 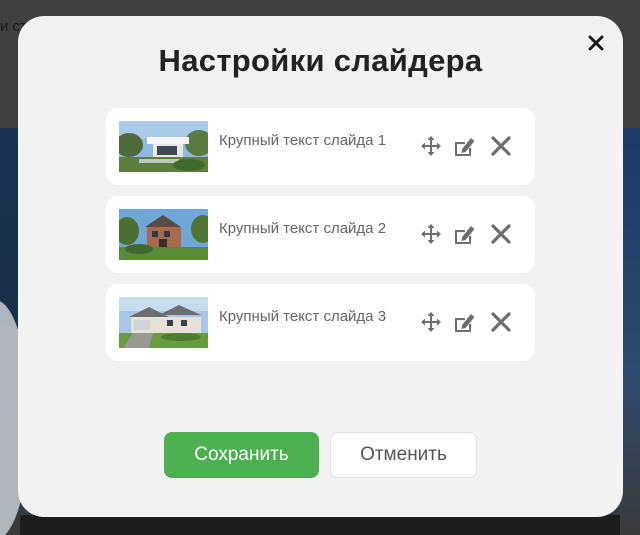 I want to click on slide-row: Крупный текст слайда 3, so click(x=320, y=322).